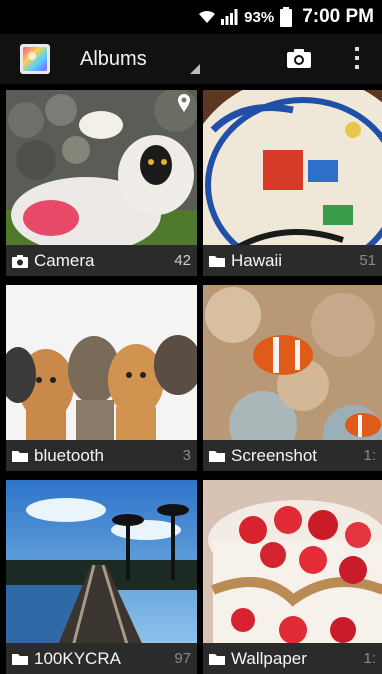 Image resolution: width=382 pixels, height=674 pixels. What do you see at coordinates (186, 455) in the screenshot?
I see `album-count: 3` at bounding box center [186, 455].